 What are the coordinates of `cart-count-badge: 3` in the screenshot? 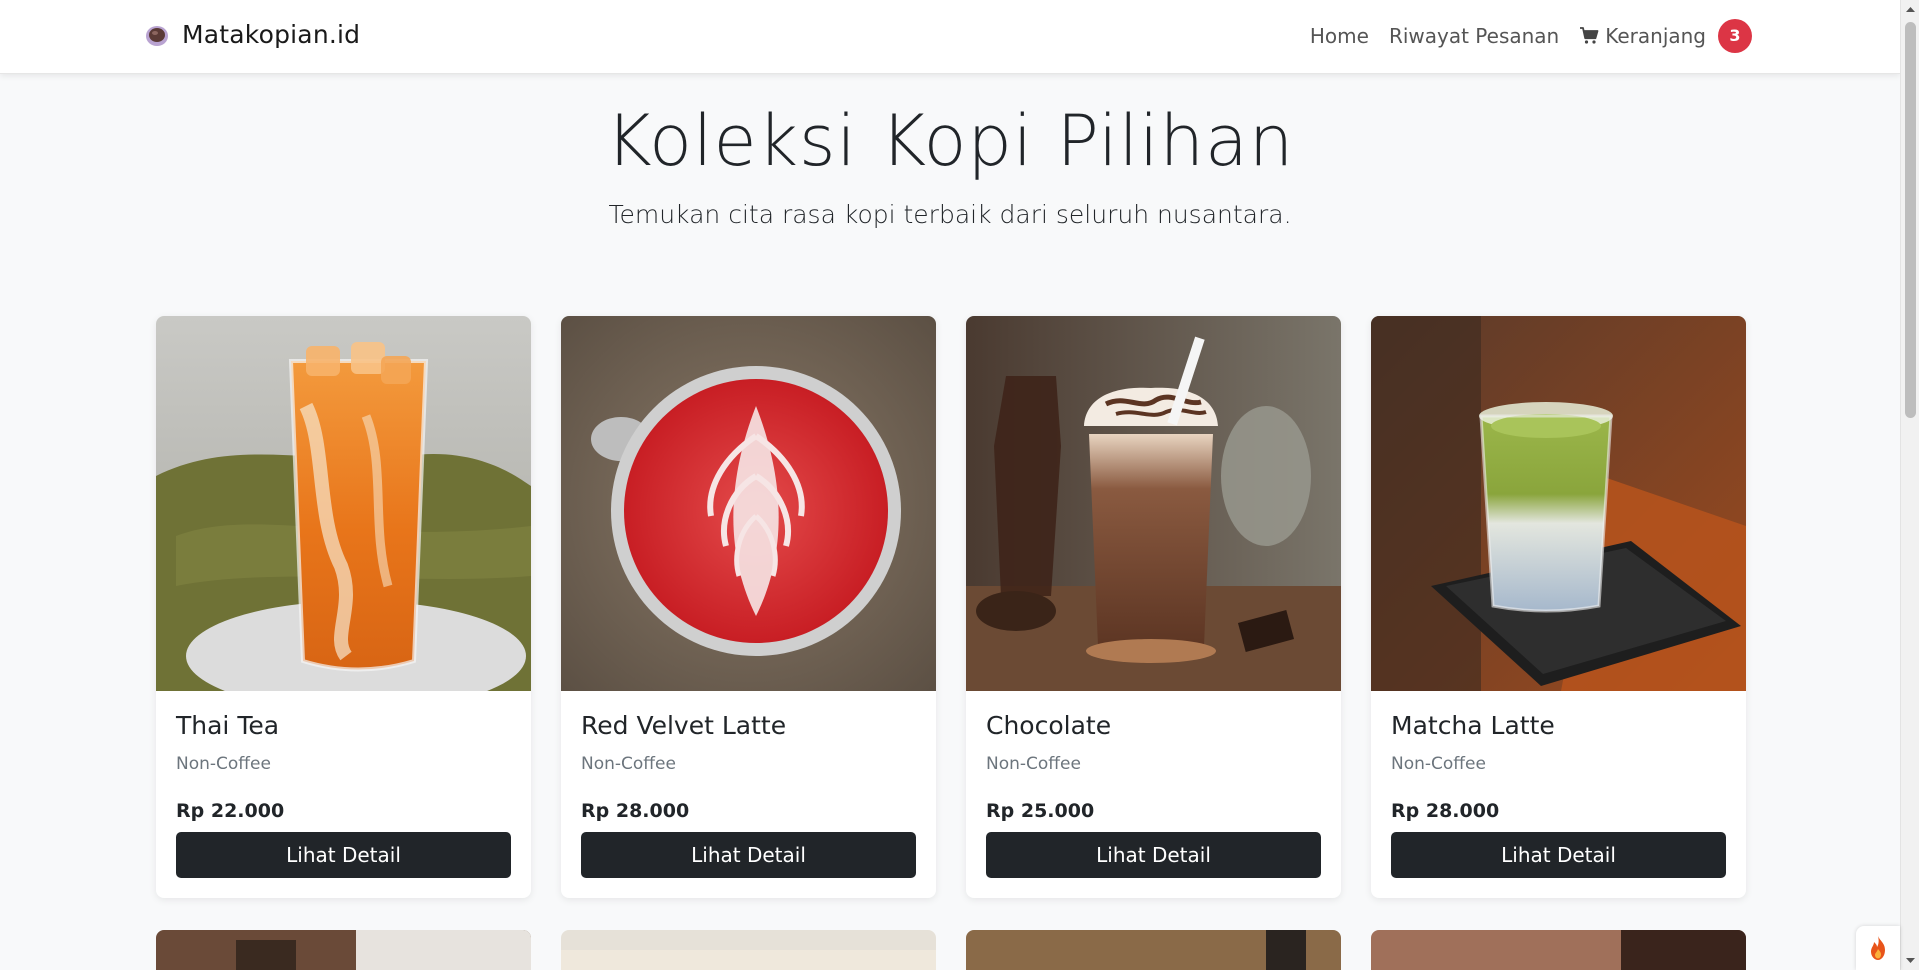 It's located at (1735, 36).